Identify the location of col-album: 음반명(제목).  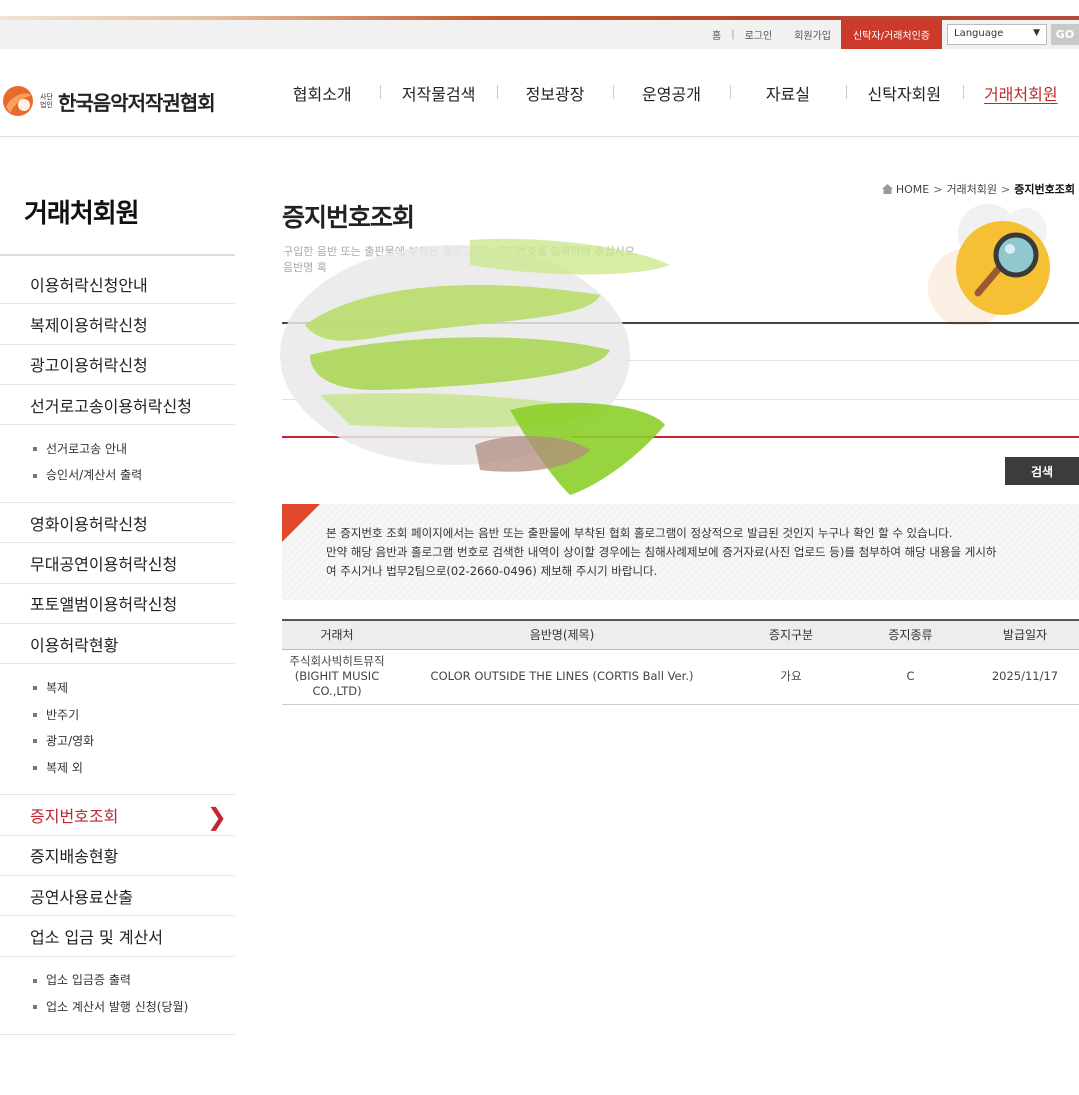
(562, 634).